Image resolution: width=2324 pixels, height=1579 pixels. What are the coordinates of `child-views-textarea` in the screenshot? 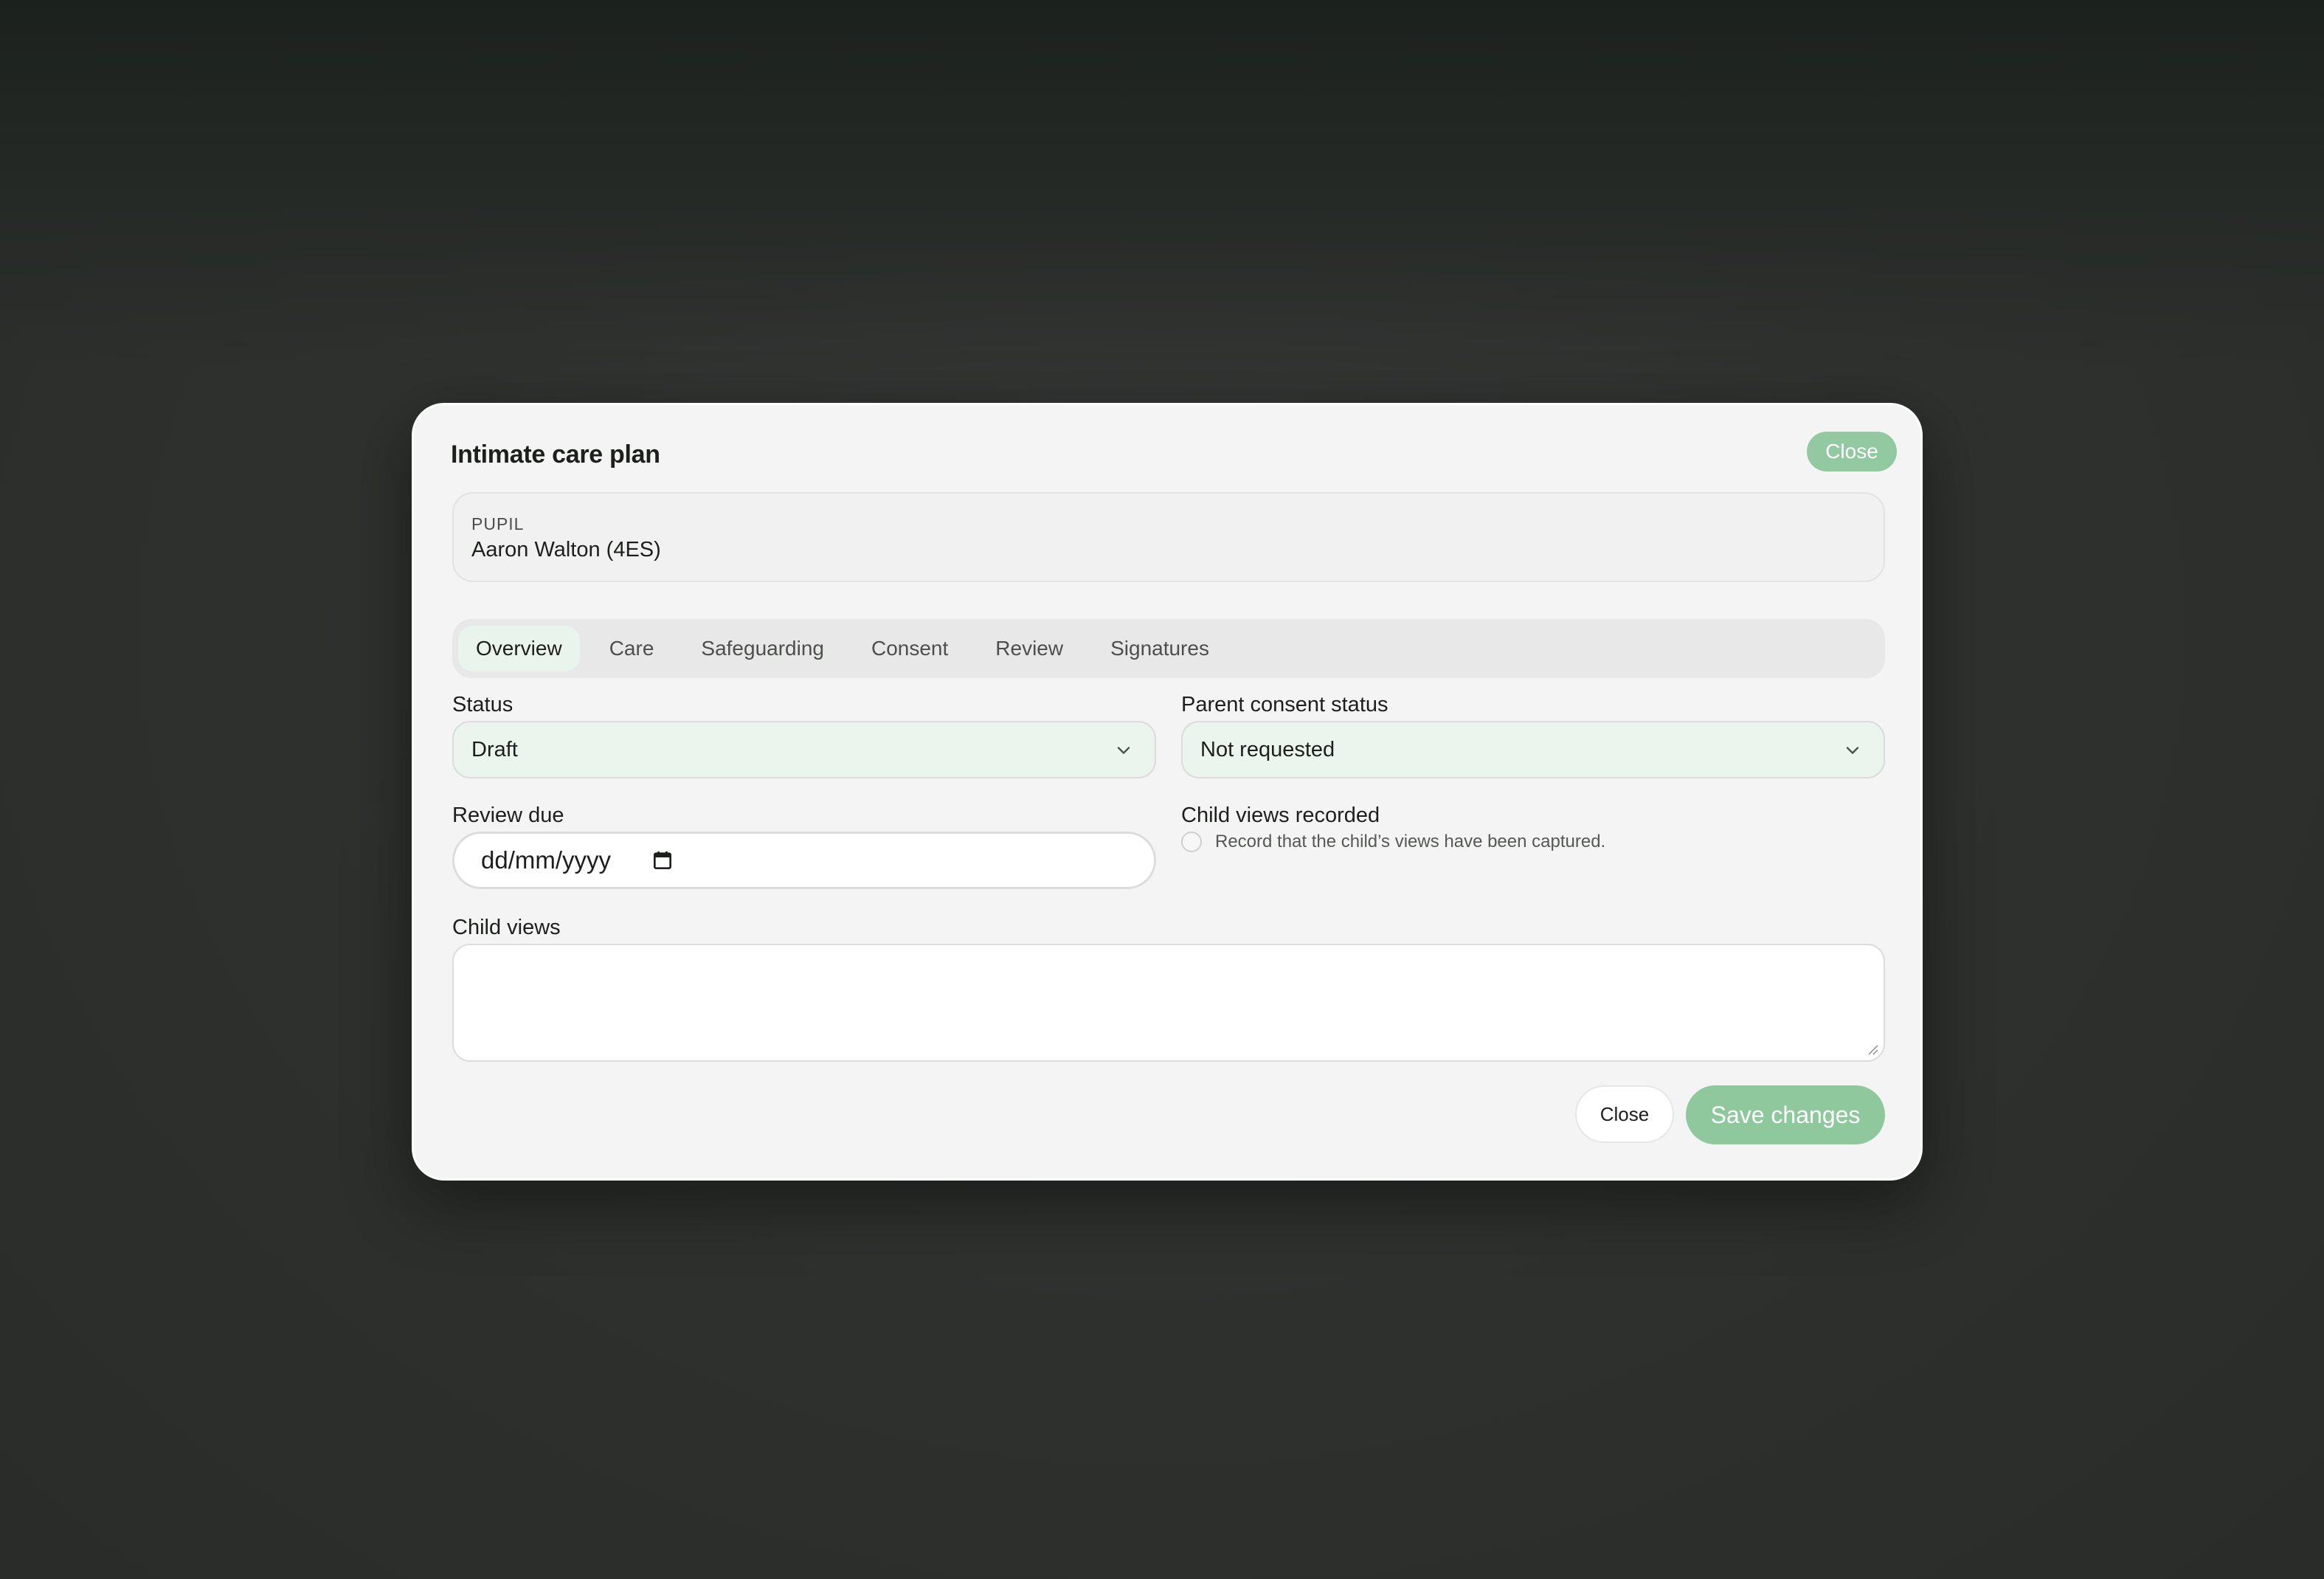 It's located at (1168, 1003).